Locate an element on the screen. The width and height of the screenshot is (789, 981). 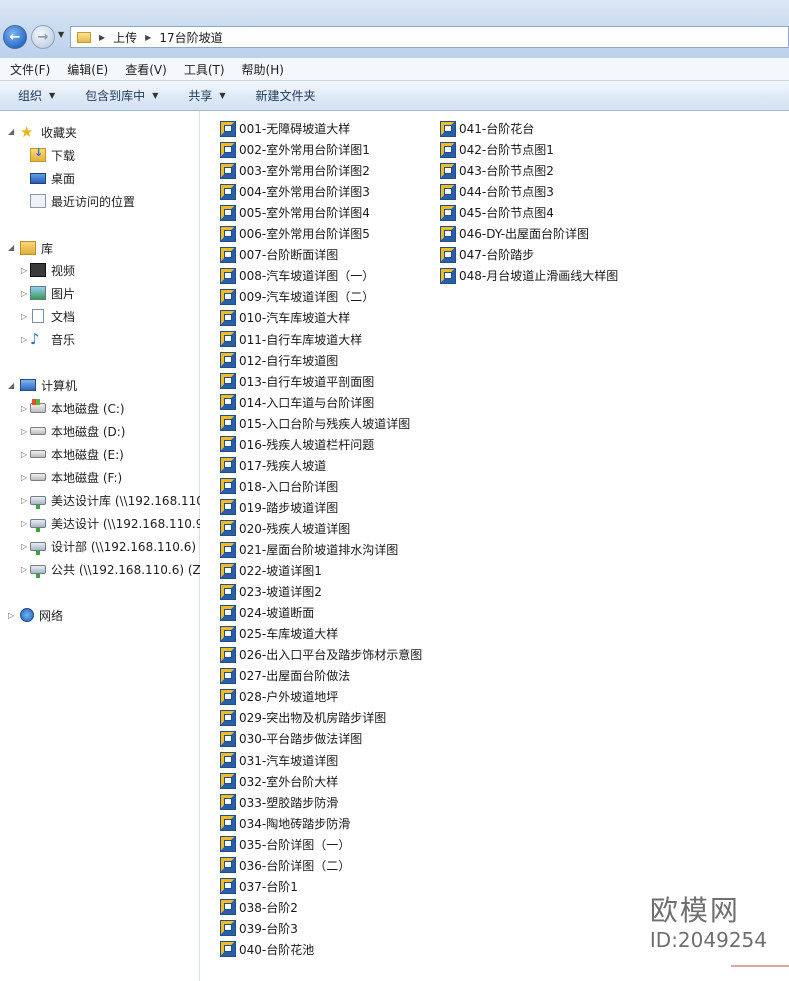
file-item: 029-突出物及机房踏步详图 is located at coordinates (303, 717).